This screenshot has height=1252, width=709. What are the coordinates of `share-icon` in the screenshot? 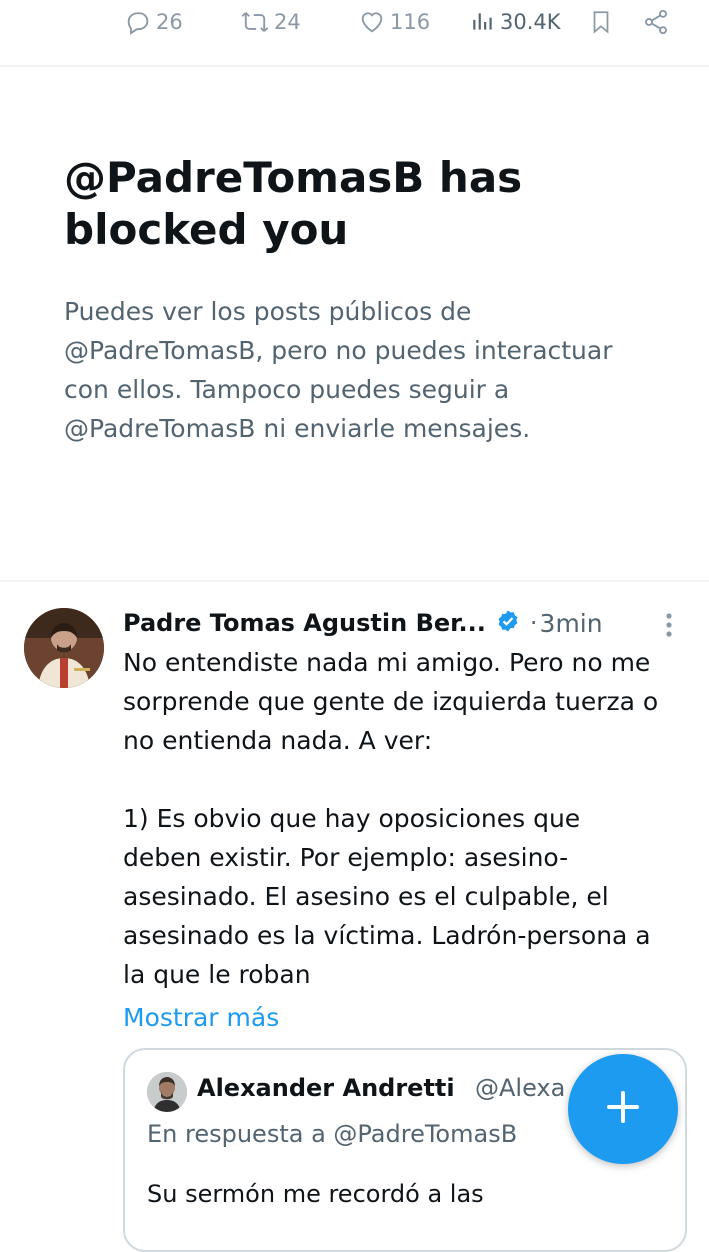 It's located at (656, 22).